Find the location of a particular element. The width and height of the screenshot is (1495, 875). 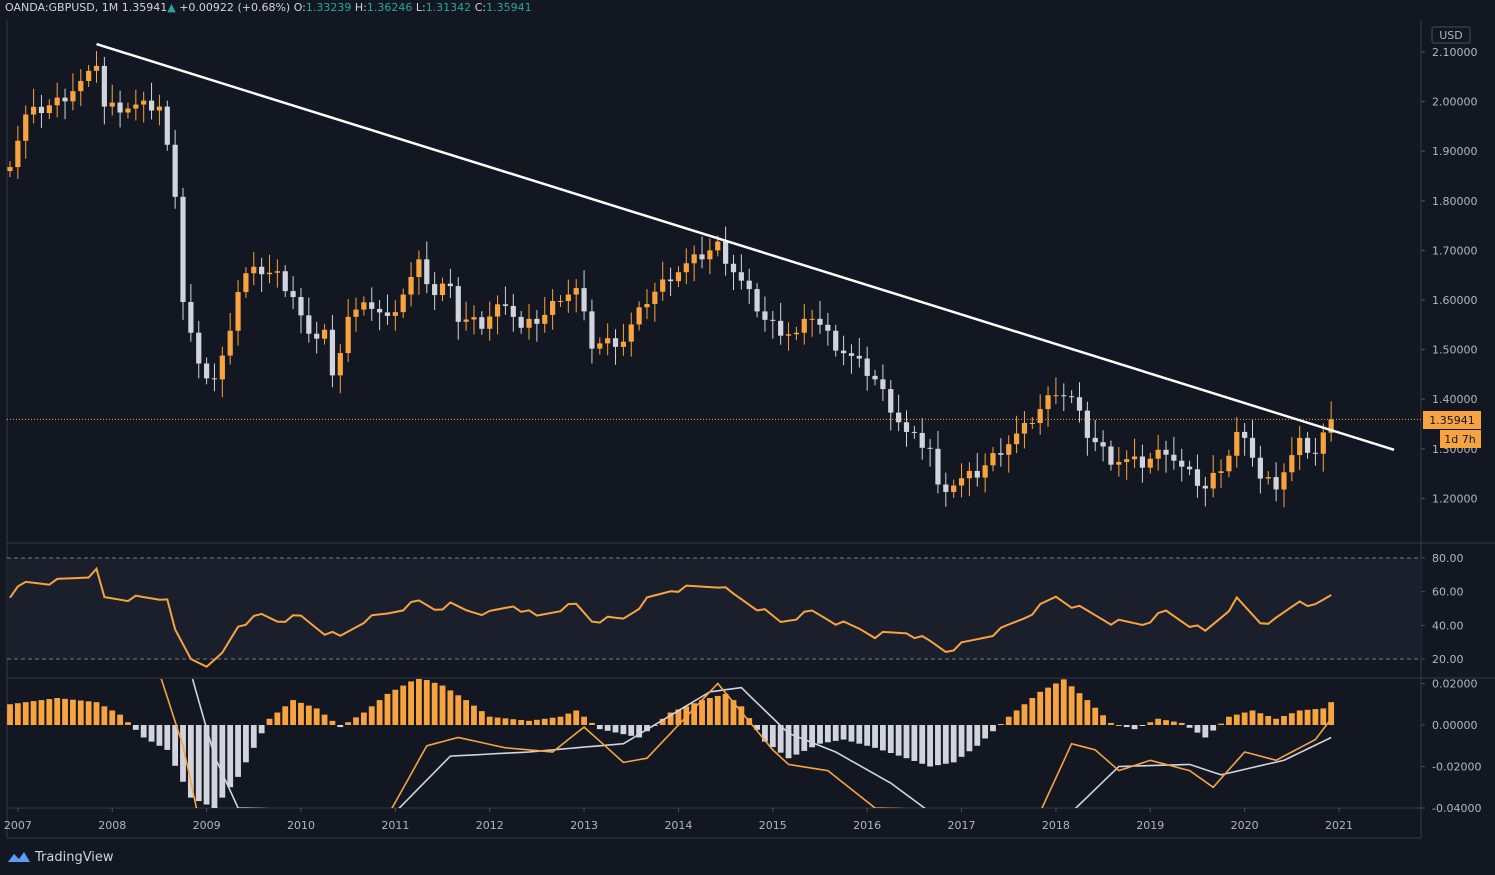

price-tick-label: 2.00000 is located at coordinates (1455, 102).